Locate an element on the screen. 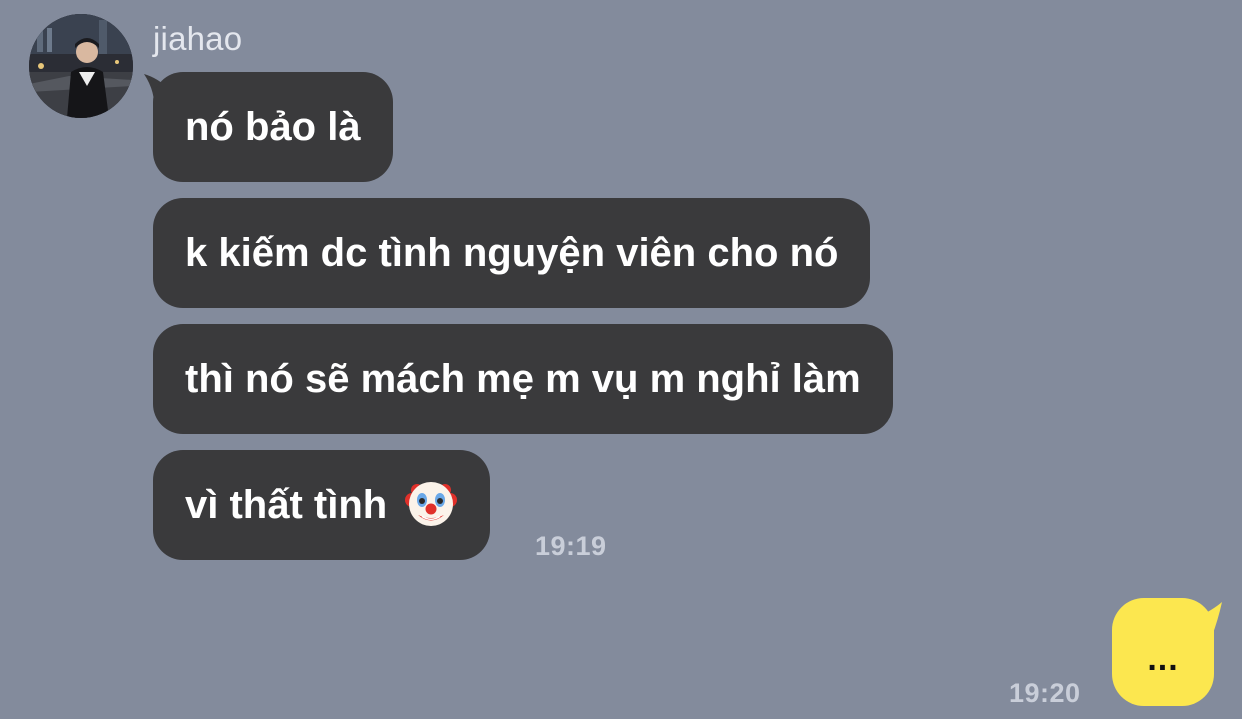 This screenshot has height=719, width=1242. message-bubble: k kiếm dc tình nguyện viên cho nó is located at coordinates (512, 253).